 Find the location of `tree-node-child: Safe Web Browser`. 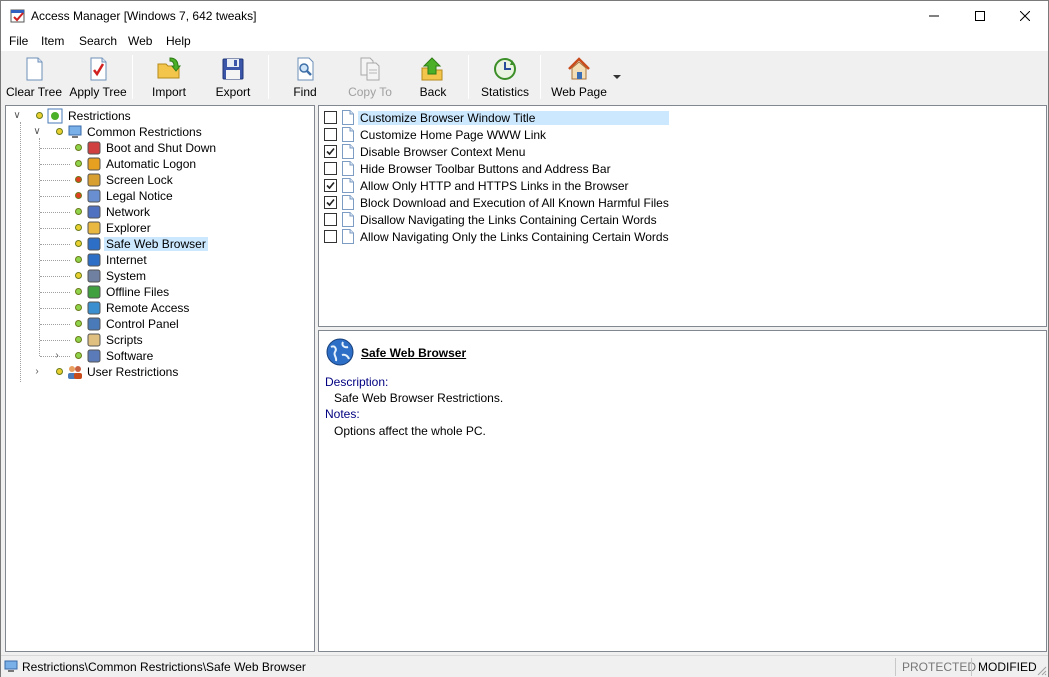

tree-node-child: Safe Web Browser is located at coordinates (160, 244).